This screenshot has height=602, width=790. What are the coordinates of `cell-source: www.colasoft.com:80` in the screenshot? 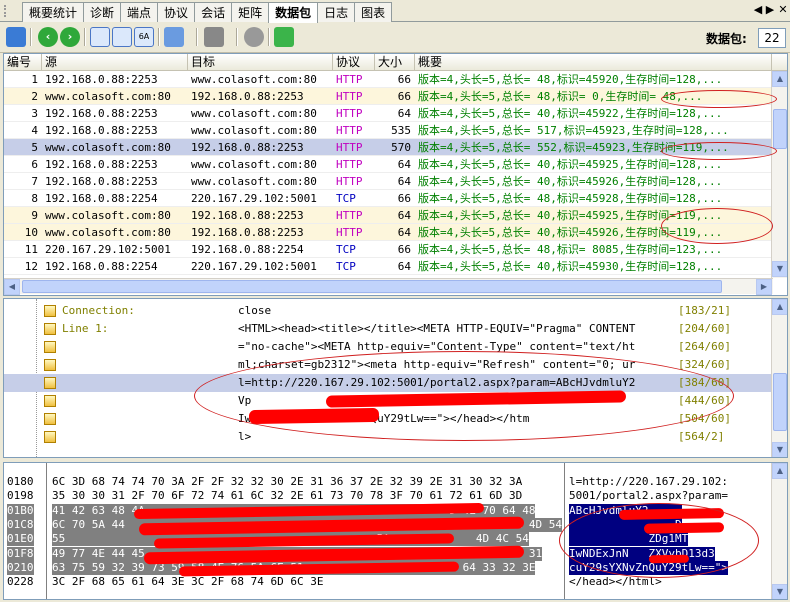 It's located at (108, 96).